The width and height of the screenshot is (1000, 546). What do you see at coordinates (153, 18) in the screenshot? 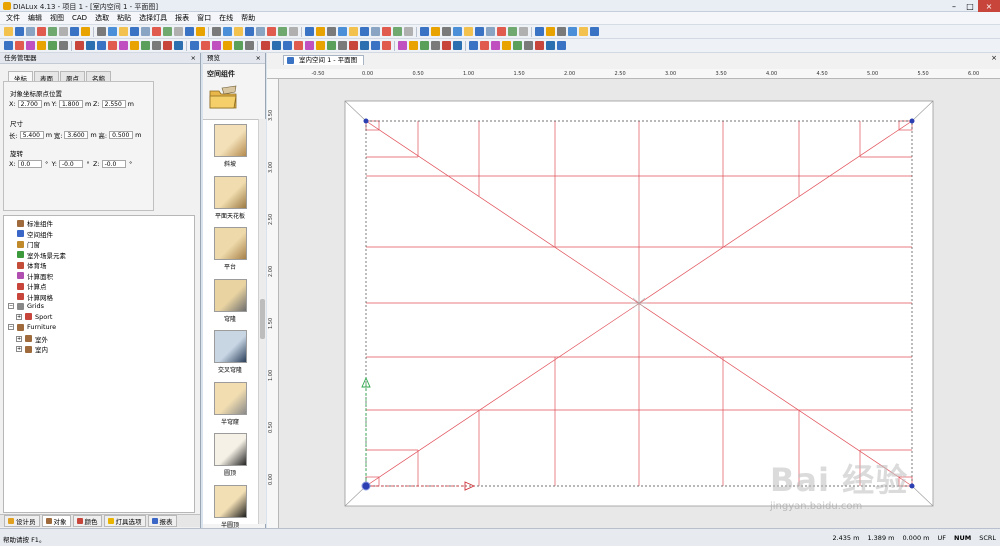
I see `menu-select-luminaire: 选择灯具` at bounding box center [153, 18].